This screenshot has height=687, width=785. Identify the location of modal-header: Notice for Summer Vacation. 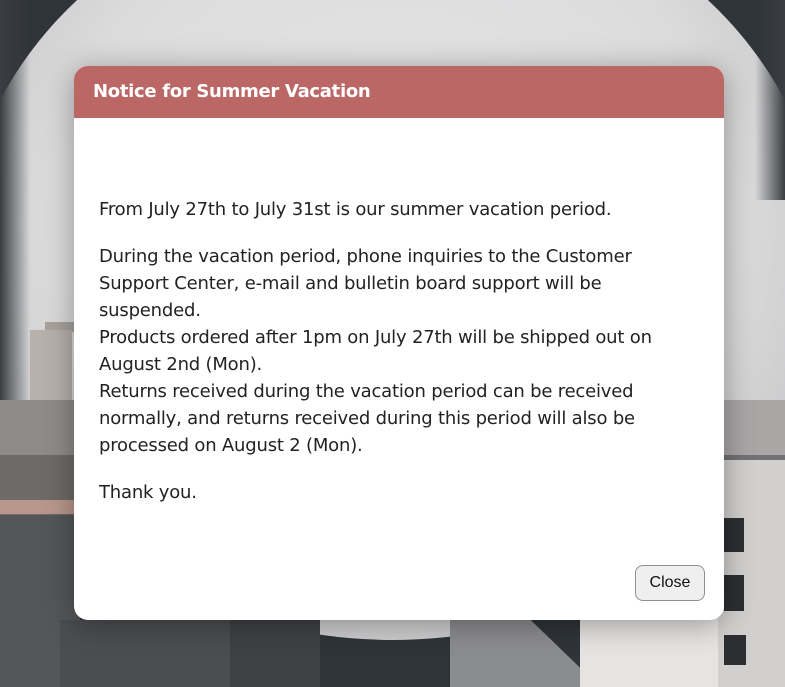
(399, 92).